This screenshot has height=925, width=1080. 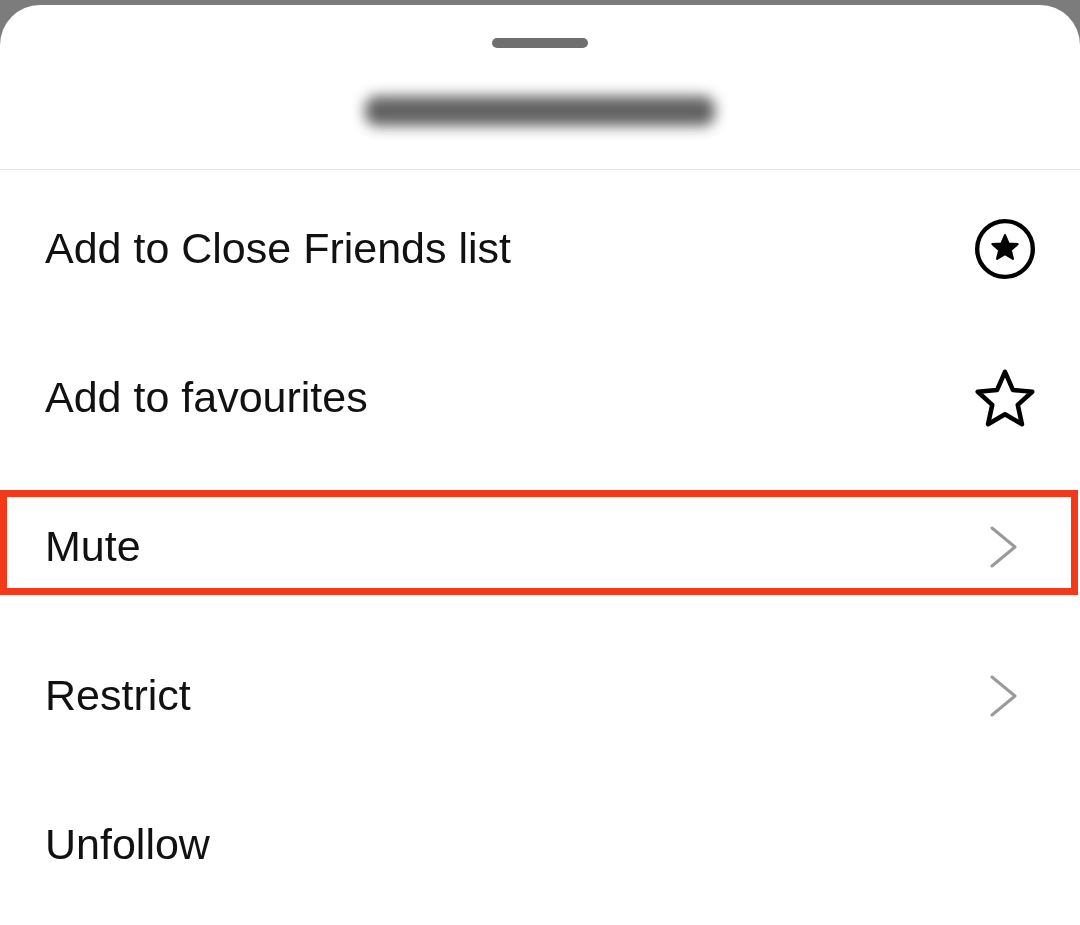 What do you see at coordinates (540, 43) in the screenshot?
I see `drag-handle` at bounding box center [540, 43].